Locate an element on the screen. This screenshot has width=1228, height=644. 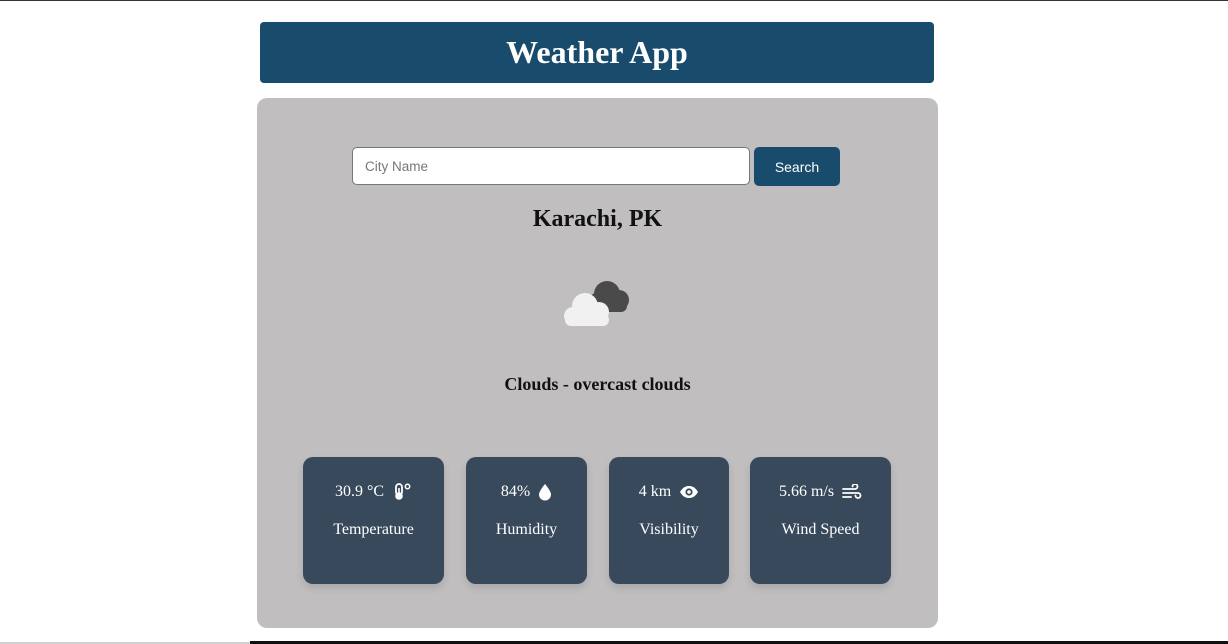
app-header: Weather App is located at coordinates (597, 52).